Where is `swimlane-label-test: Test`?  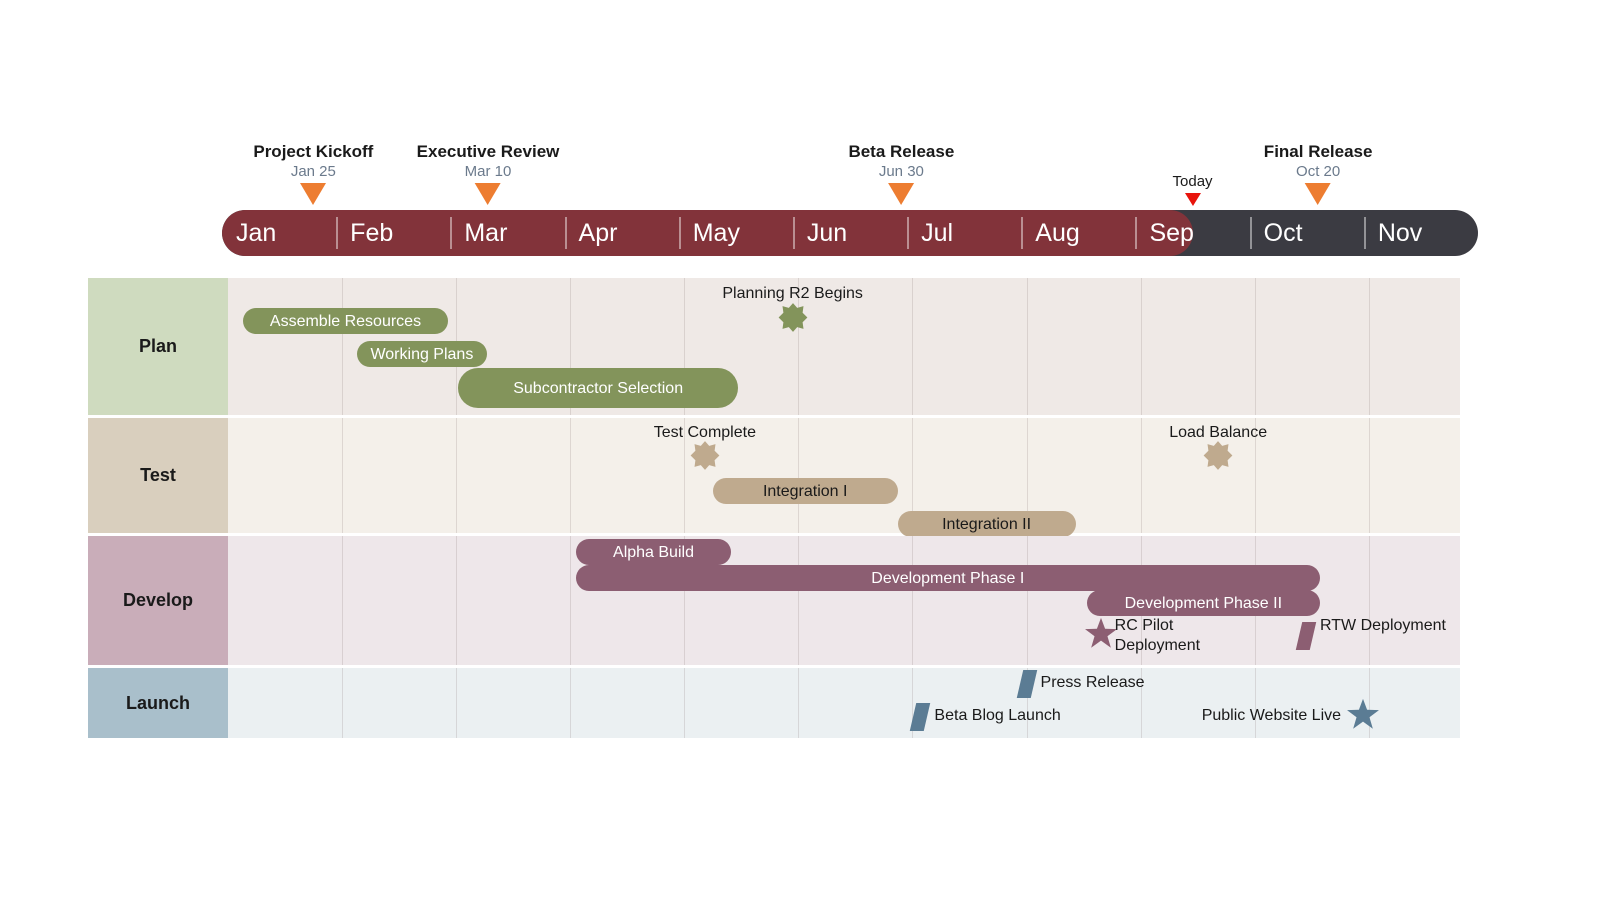 swimlane-label-test: Test is located at coordinates (158, 475).